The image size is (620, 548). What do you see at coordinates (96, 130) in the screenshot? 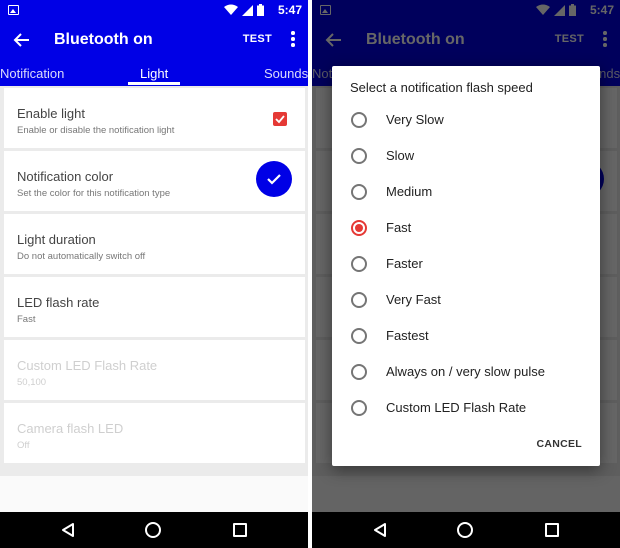
I see `setting-subtitle: Enable or disable the notification light` at bounding box center [96, 130].